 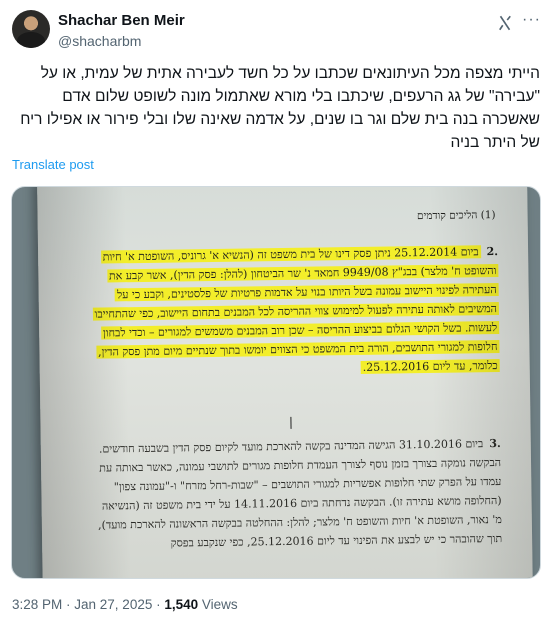 What do you see at coordinates (291, 422) in the screenshot?
I see `text-cursor` at bounding box center [291, 422].